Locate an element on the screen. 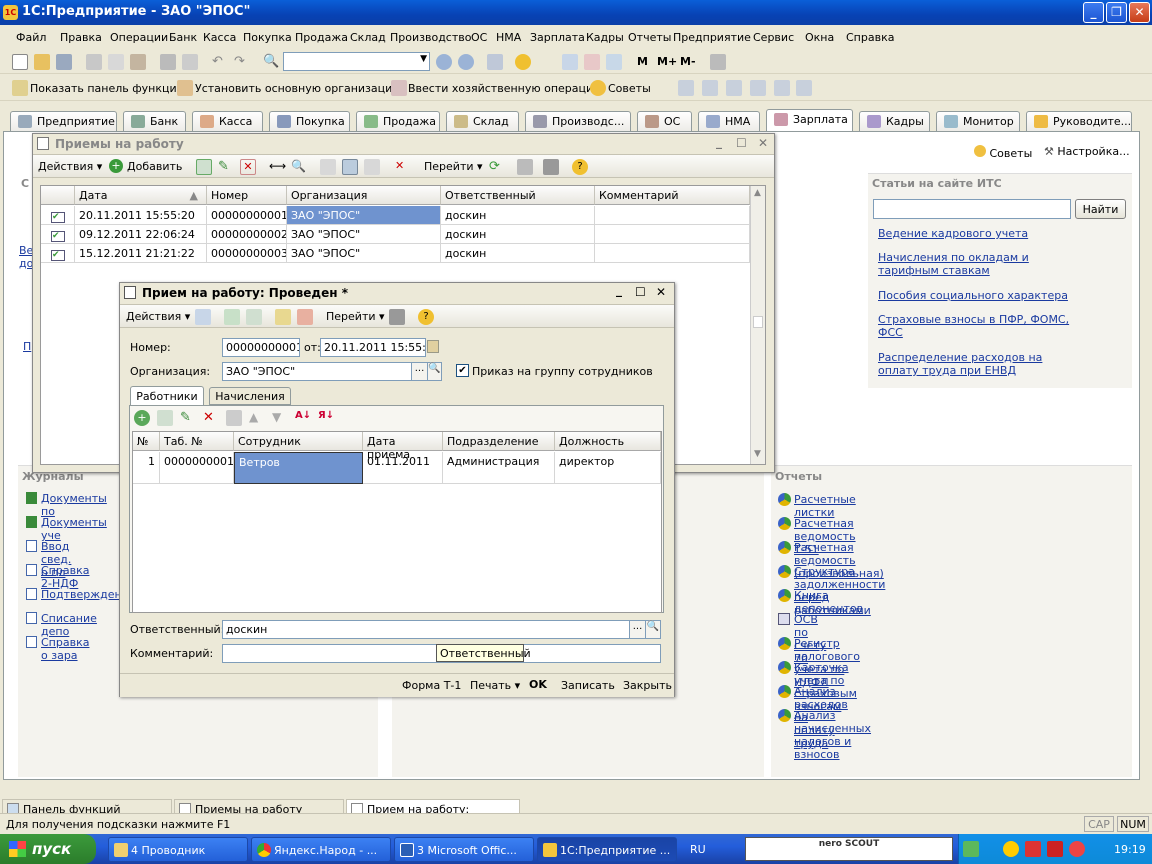 The height and width of the screenshot is (864, 1152). ok-button: OK is located at coordinates (538, 684).